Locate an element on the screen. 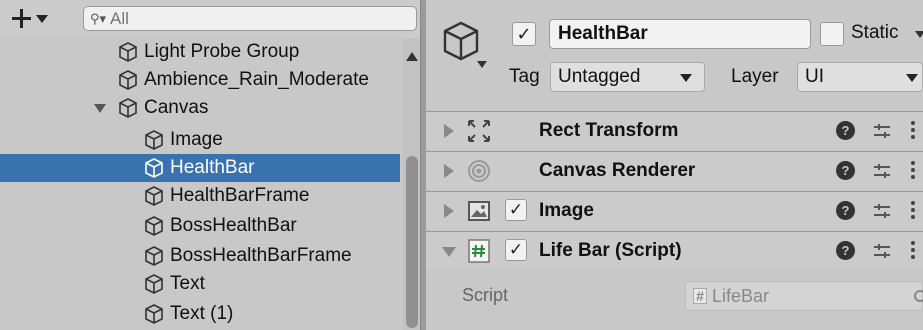  hierarchy-item-label: Text is located at coordinates (187, 283).